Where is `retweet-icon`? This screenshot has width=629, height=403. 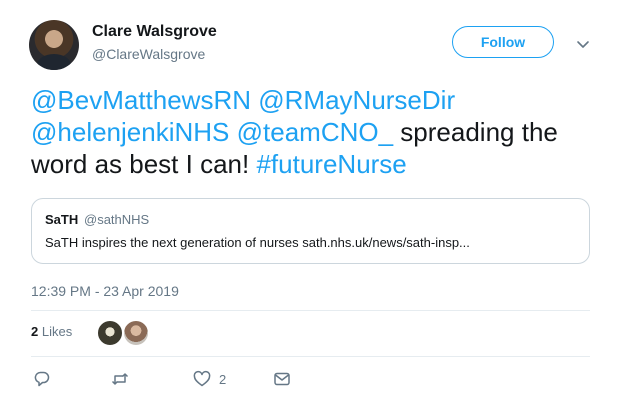 retweet-icon is located at coordinates (120, 379).